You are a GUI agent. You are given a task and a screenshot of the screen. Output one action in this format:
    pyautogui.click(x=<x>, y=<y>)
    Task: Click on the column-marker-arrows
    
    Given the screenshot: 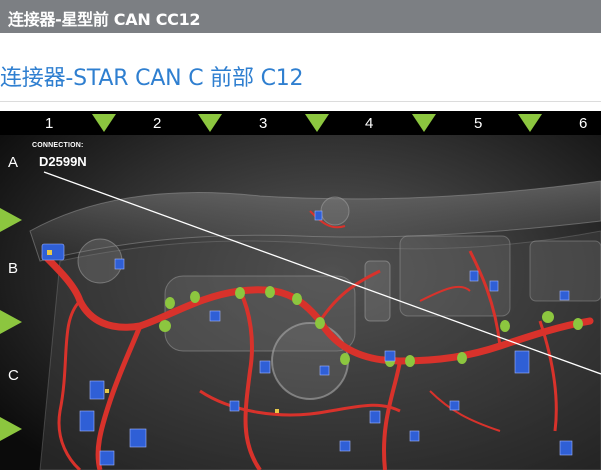 What is the action you would take?
    pyautogui.click(x=317, y=123)
    